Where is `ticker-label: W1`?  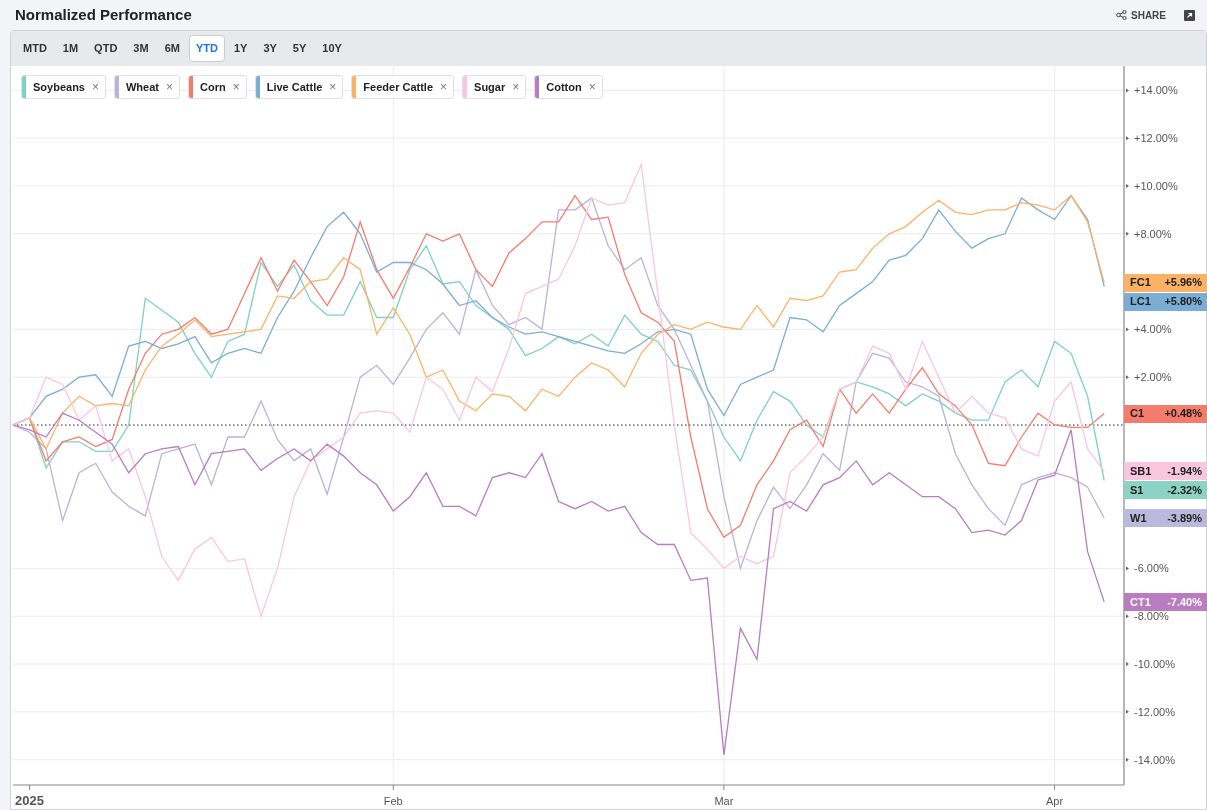
ticker-label: W1 is located at coordinates (1138, 518).